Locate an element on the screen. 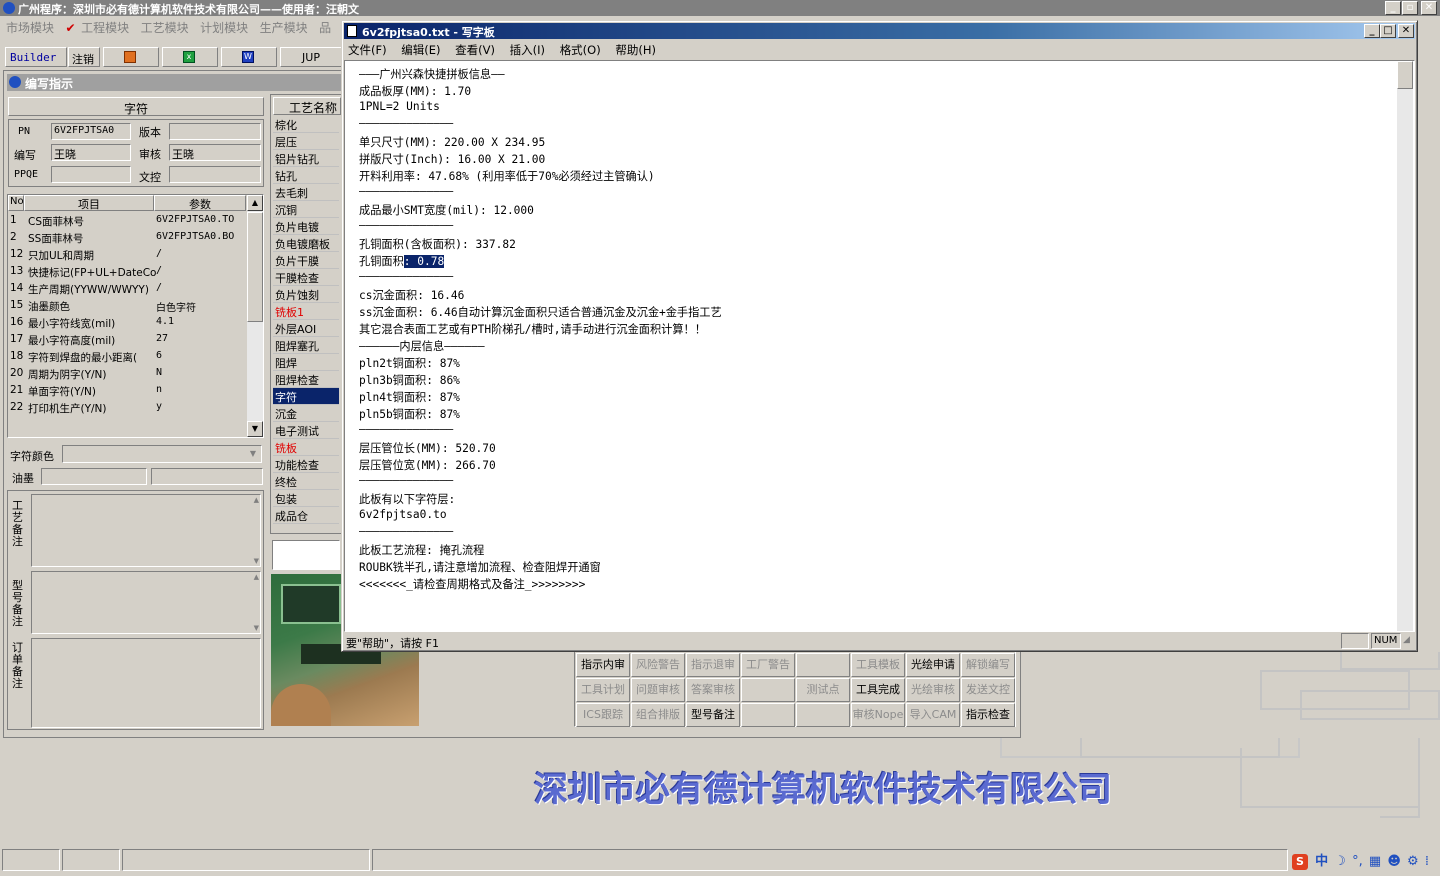  action-button: 指示退审 is located at coordinates (713, 665).